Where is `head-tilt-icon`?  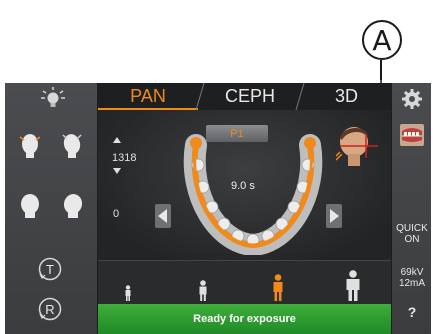
head-tilt-icon is located at coordinates (72, 145).